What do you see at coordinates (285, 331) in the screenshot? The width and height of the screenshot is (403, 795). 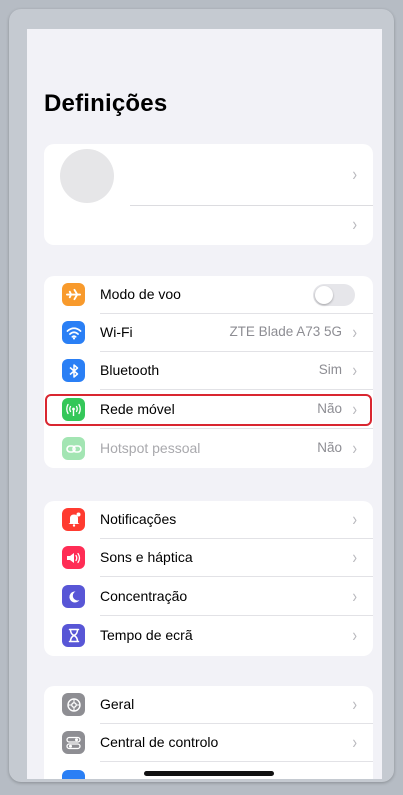 I see `wifi-network-value: ZTE Blade A73 5G` at bounding box center [285, 331].